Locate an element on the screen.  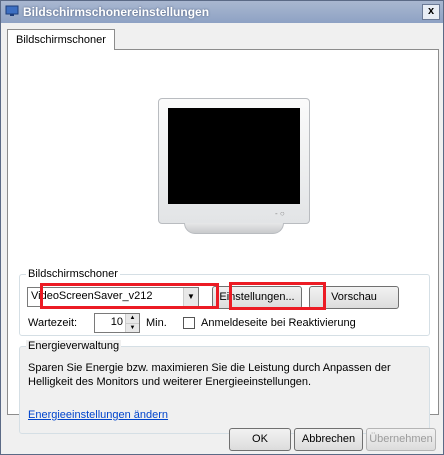
window-title: Bildschirmschonereinstellungen is located at coordinates (116, 12).